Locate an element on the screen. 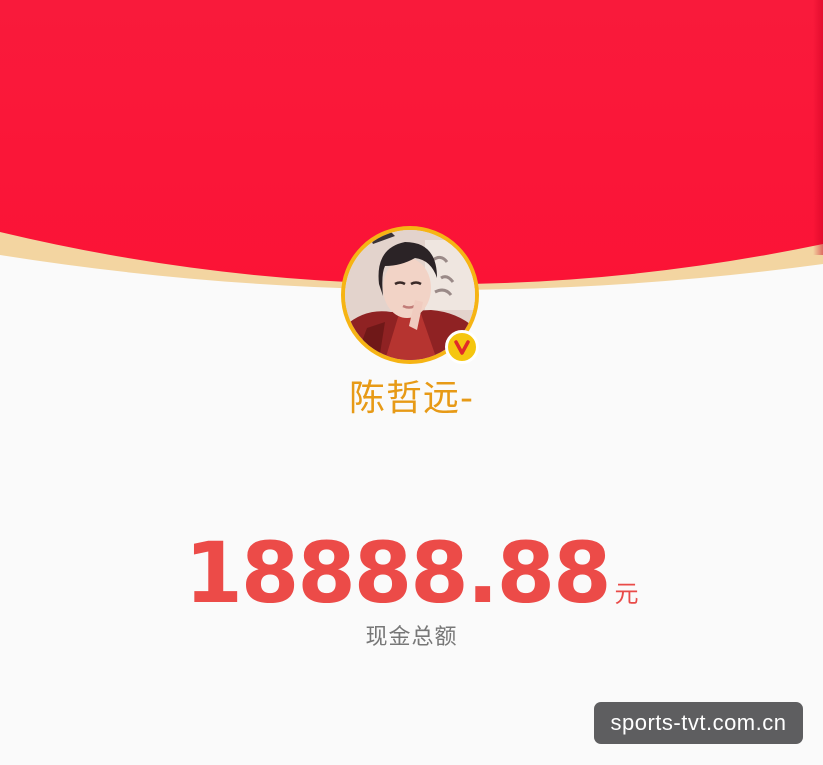 Image resolution: width=823 pixels, height=765 pixels. verified-v-icon is located at coordinates (462, 347).